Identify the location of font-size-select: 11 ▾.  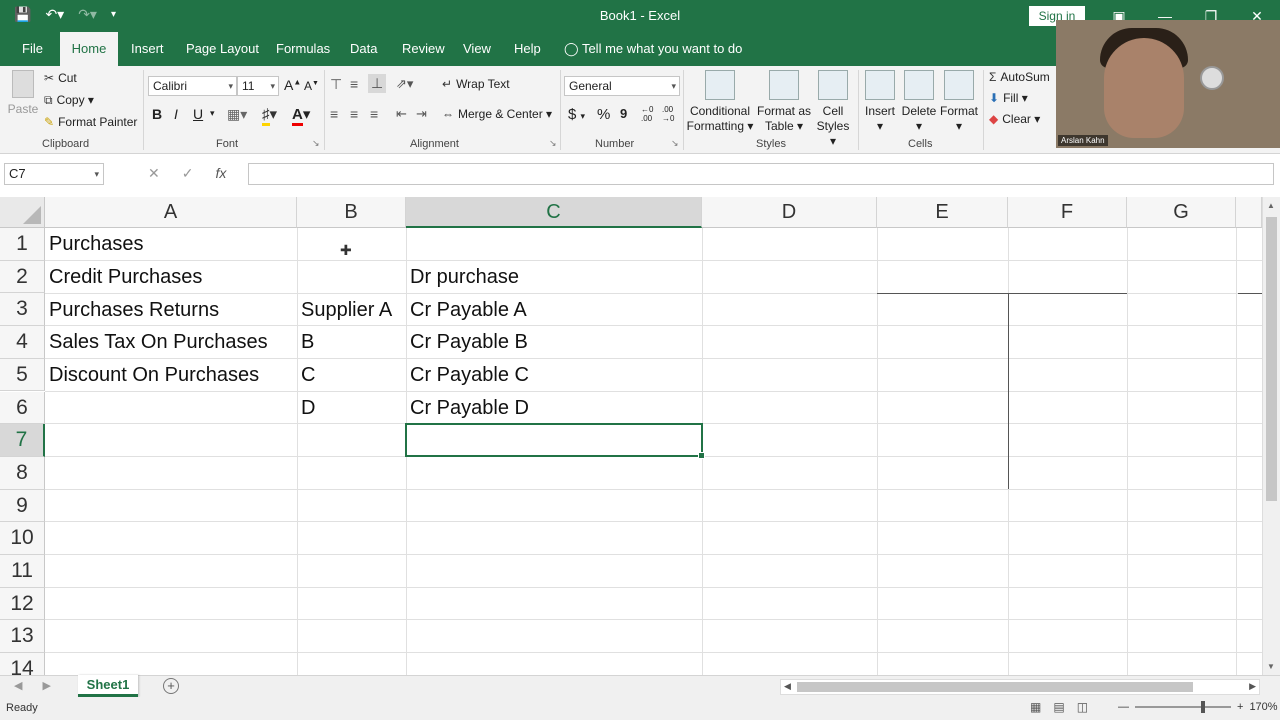
(258, 86).